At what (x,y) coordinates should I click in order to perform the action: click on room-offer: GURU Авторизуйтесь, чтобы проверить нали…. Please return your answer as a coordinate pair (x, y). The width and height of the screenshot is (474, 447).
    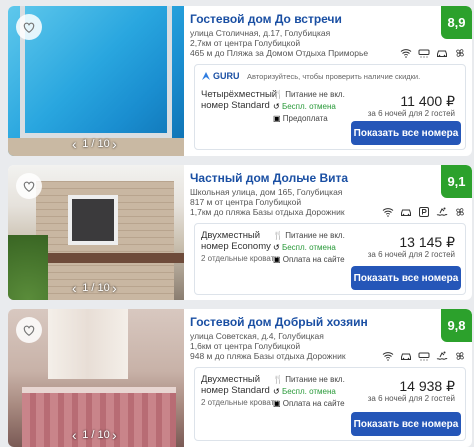
    Looking at the image, I should click on (330, 107).